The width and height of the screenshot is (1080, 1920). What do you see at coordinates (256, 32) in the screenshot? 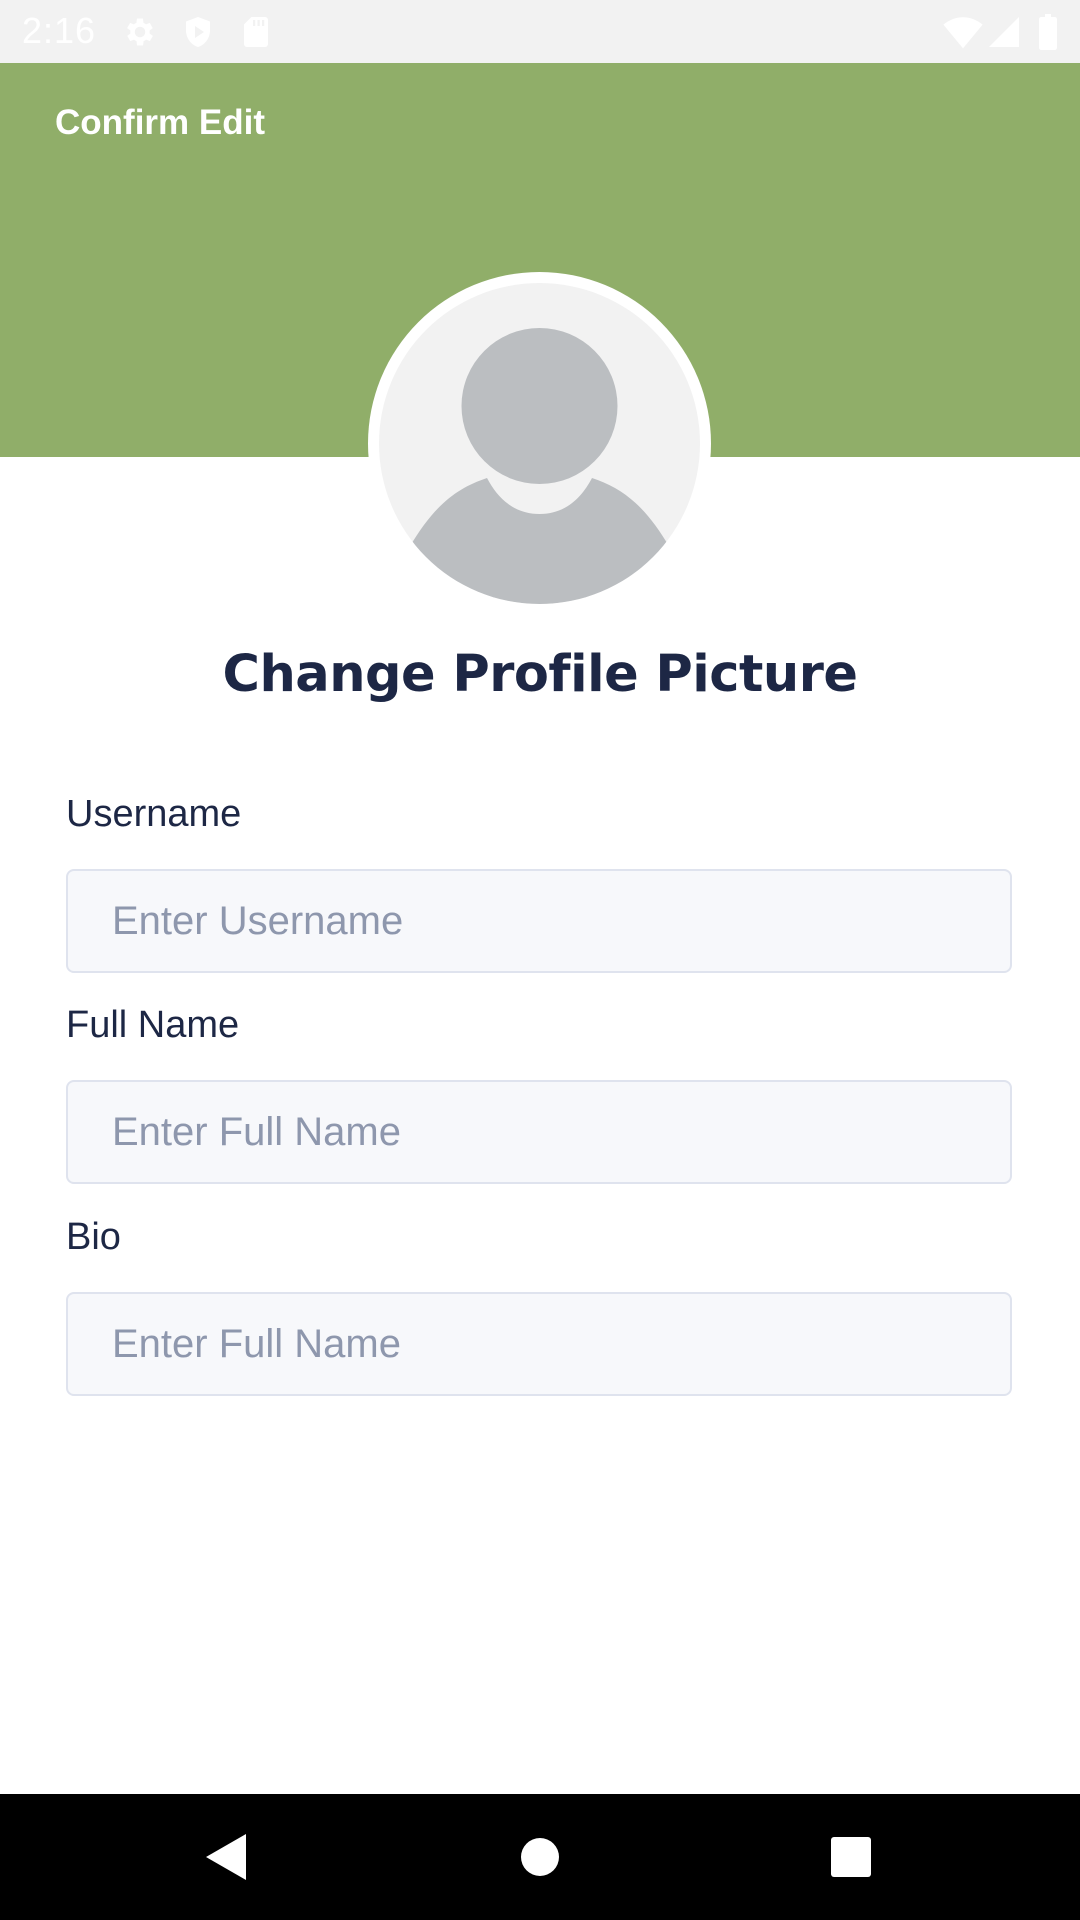
I see `sd-card-icon` at bounding box center [256, 32].